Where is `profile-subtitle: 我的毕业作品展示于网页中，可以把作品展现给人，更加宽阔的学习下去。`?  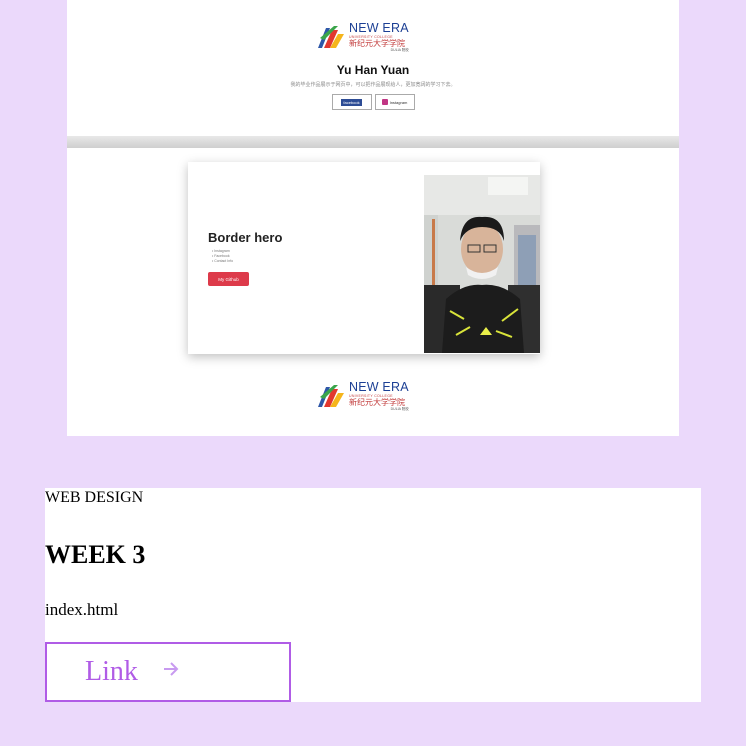 profile-subtitle: 我的毕业作品展示于网页中，可以把作品展现给人，更加宽阔的学习下去。 is located at coordinates (373, 85).